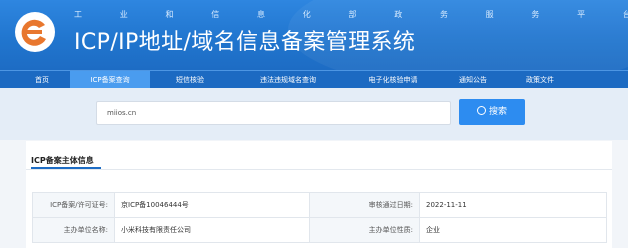 This screenshot has width=628, height=248. I want to click on section-divider, so click(319, 169).